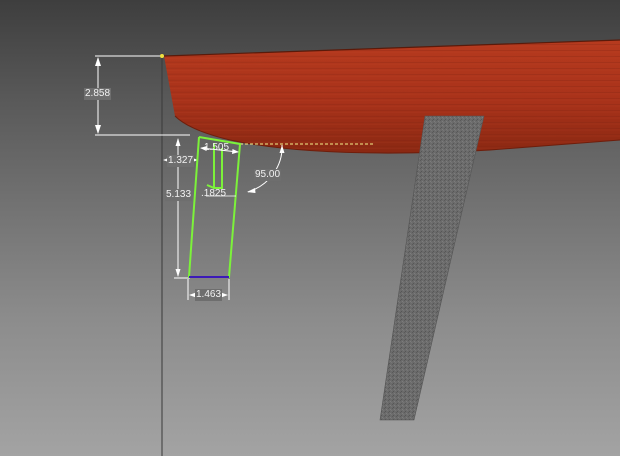  Describe the element at coordinates (268, 175) in the screenshot. I see `leg-angle-label: 95.00` at that location.